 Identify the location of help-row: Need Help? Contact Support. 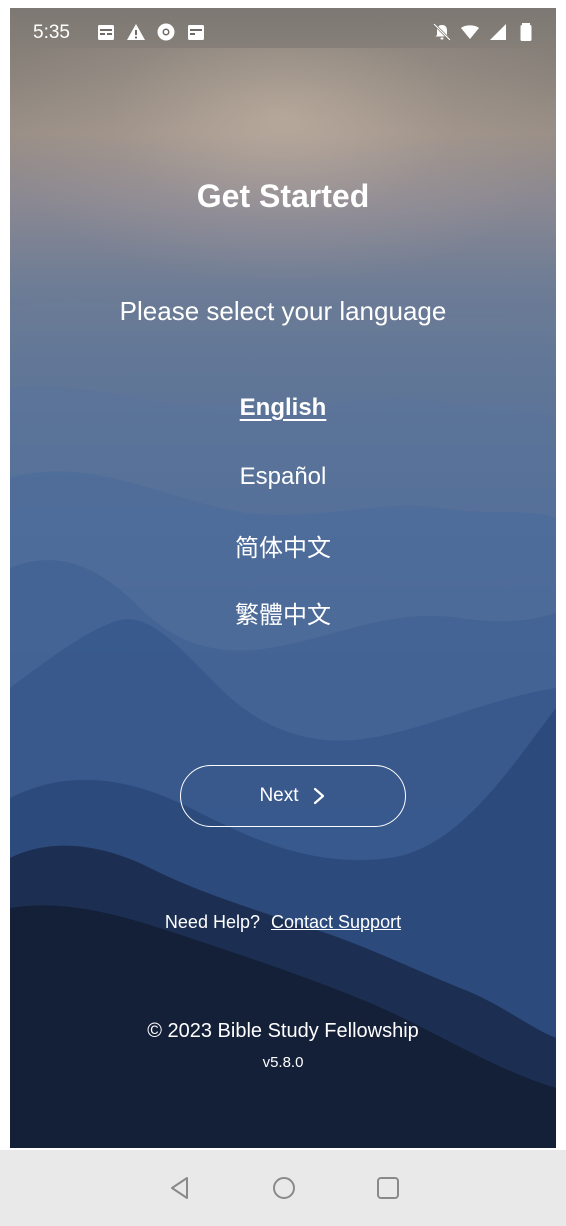
(283, 922).